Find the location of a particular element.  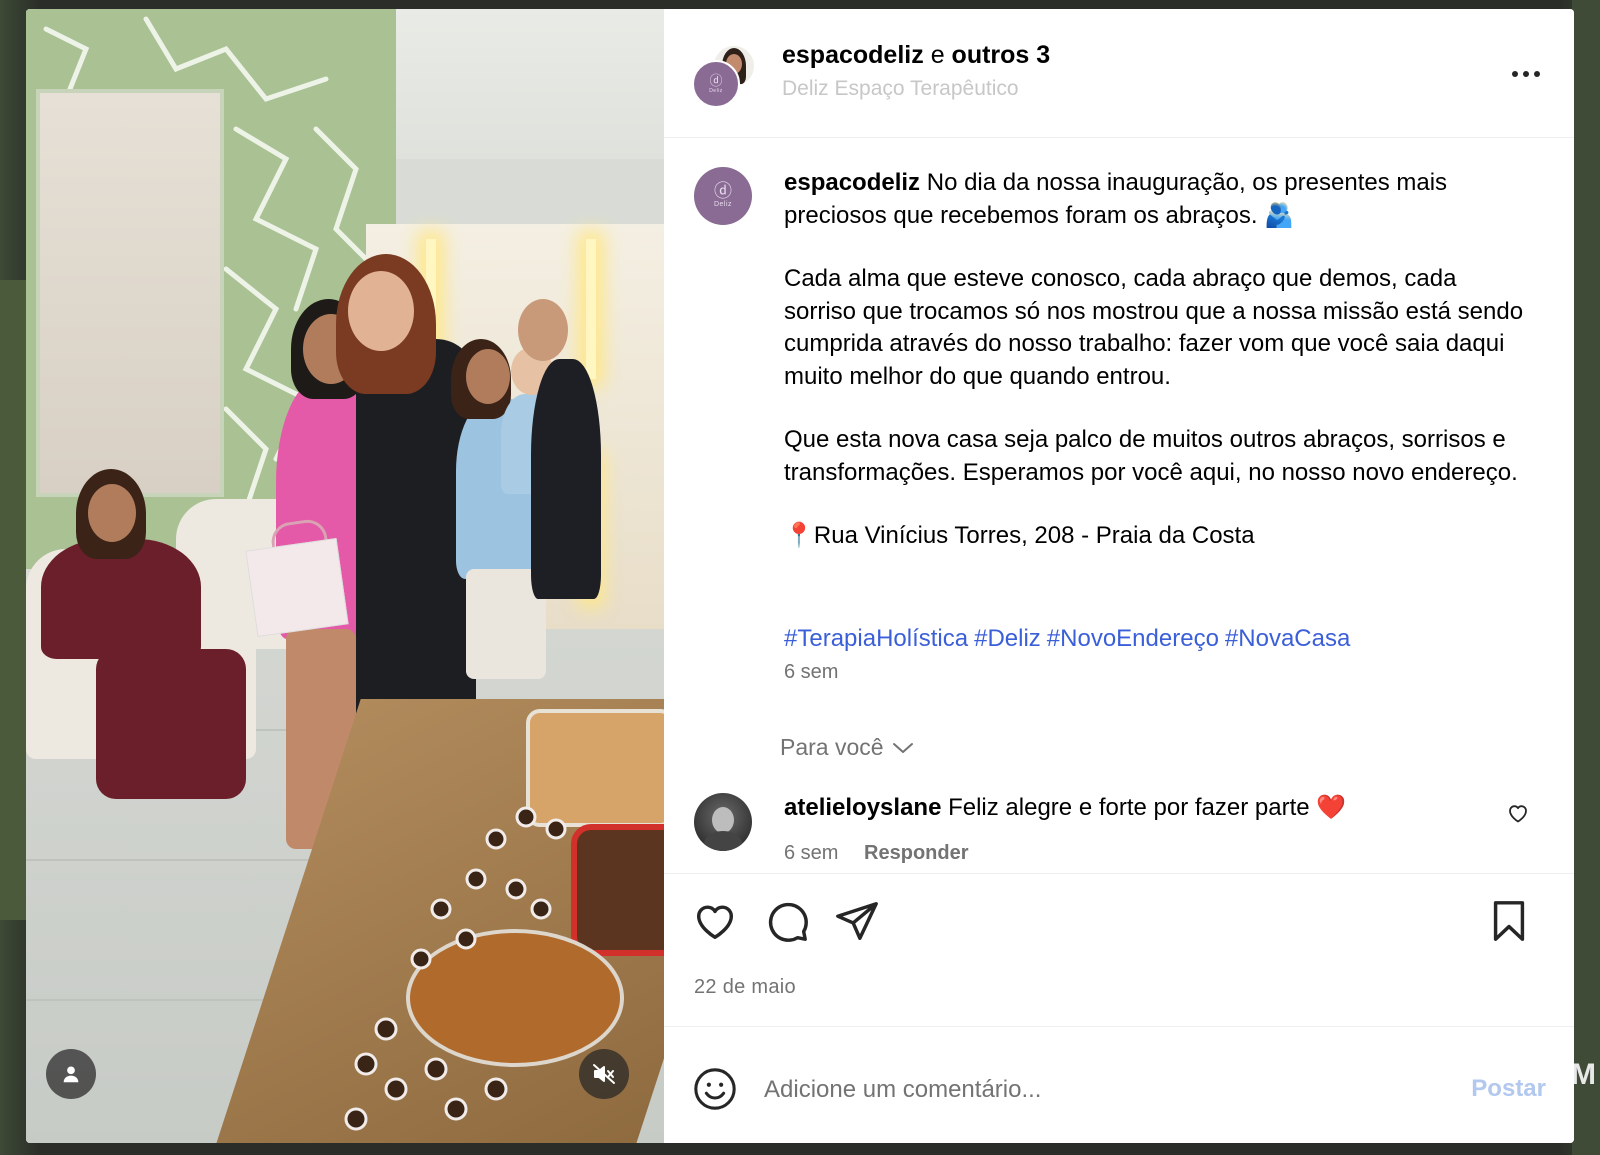

user-icon is located at coordinates (71, 1074).